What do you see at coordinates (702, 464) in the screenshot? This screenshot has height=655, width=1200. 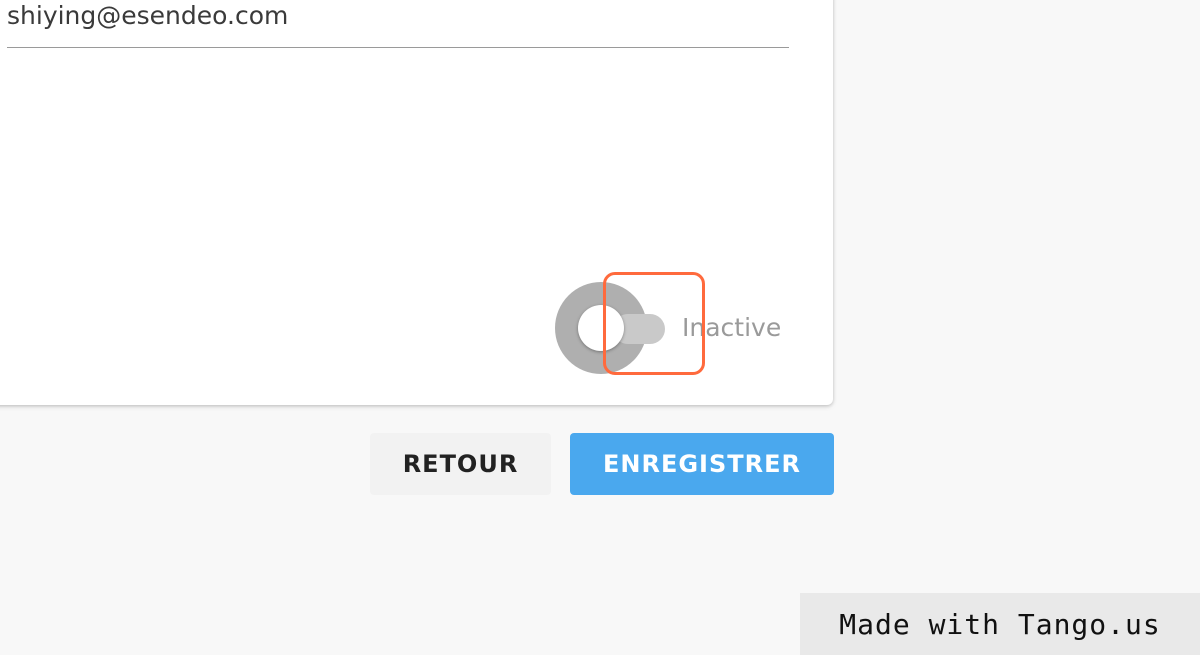 I see `save-button: ENREGISTRER` at bounding box center [702, 464].